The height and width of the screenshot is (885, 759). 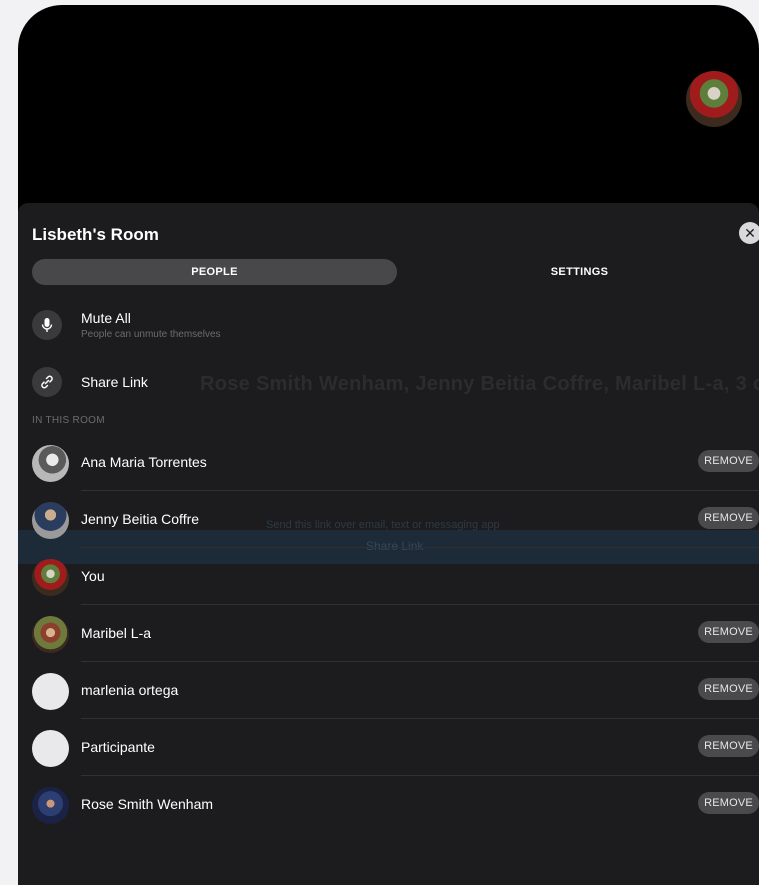 What do you see at coordinates (147, 804) in the screenshot?
I see `participant-name: Rose Smith Wenham` at bounding box center [147, 804].